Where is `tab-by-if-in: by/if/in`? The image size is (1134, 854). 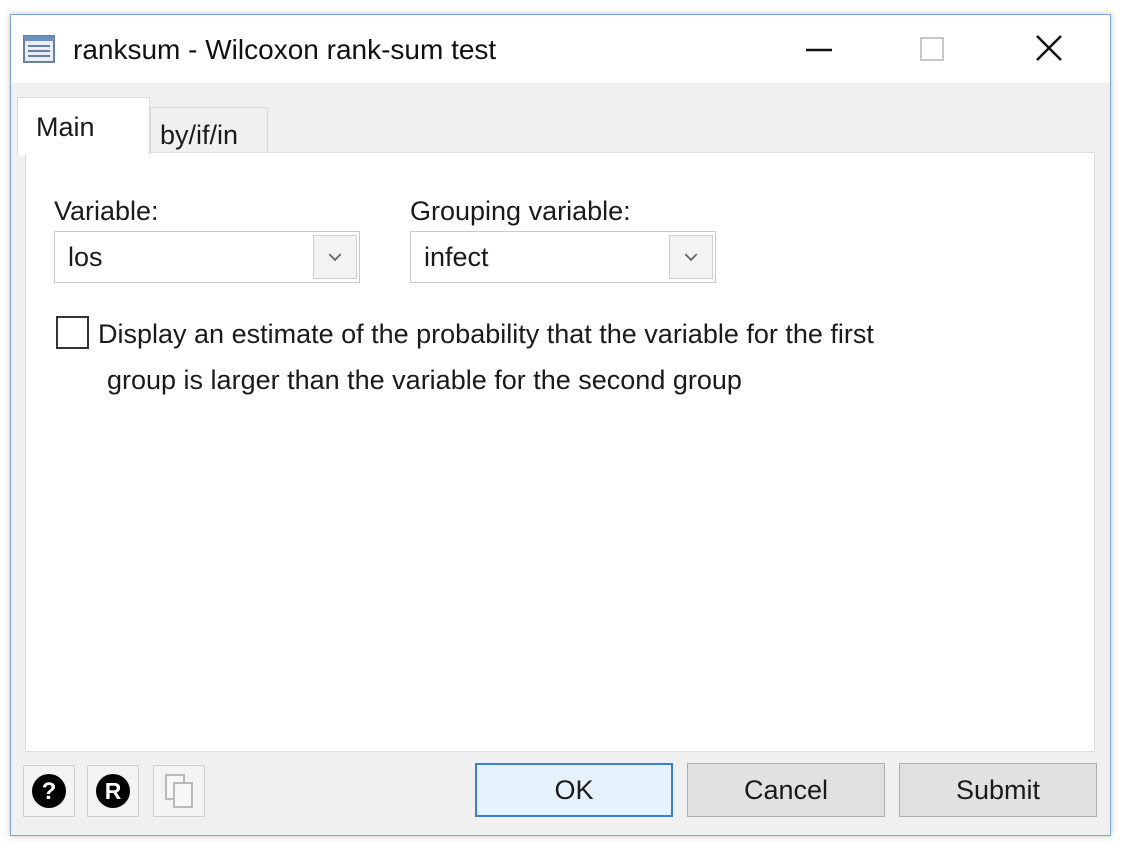
tab-by-if-in: by/if/in is located at coordinates (209, 130).